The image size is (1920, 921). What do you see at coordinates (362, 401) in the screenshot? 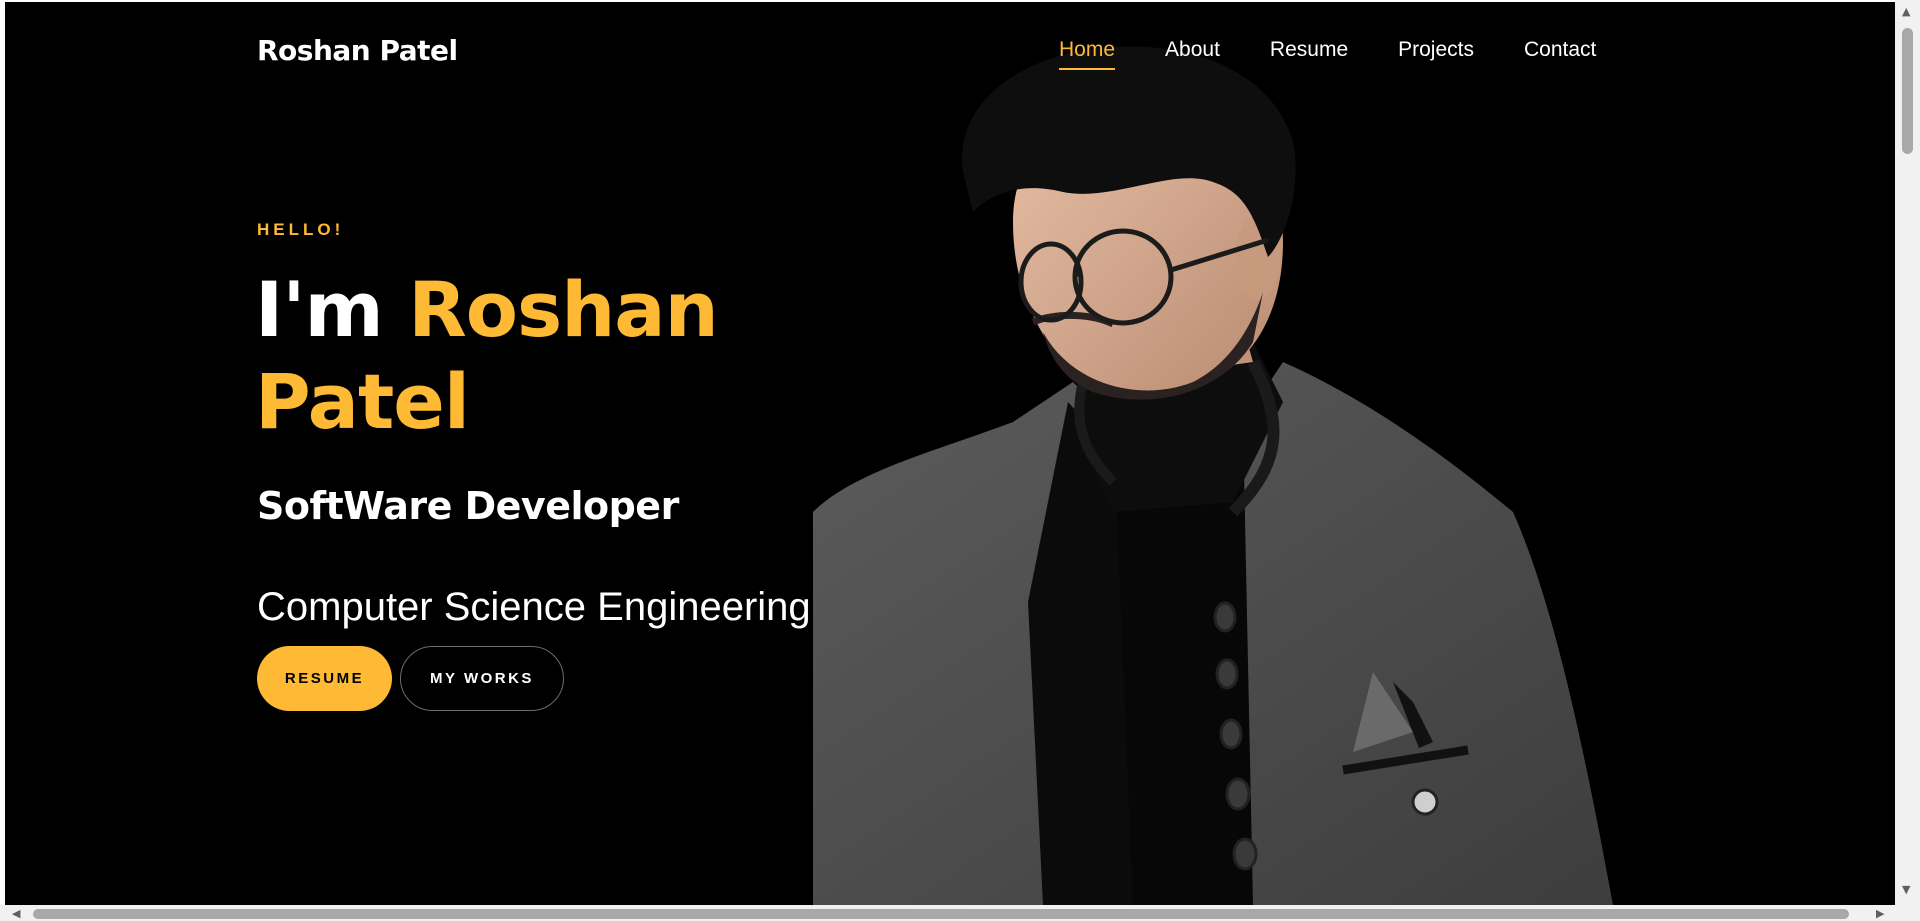
I see `hero-name-last: Patel` at bounding box center [362, 401].